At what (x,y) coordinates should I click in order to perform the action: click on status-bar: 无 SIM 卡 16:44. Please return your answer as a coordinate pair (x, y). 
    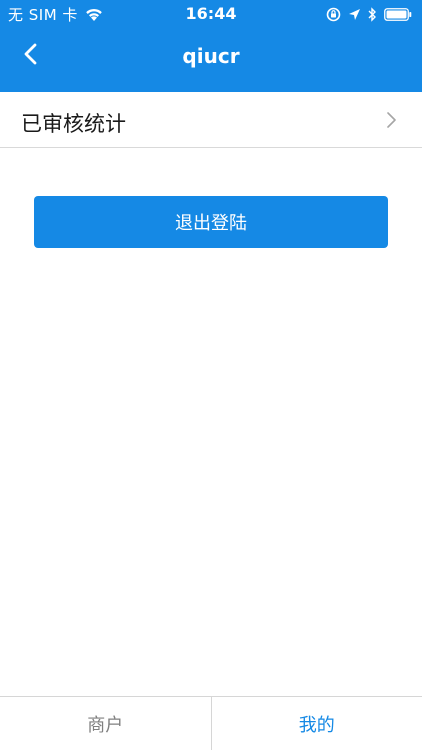
    Looking at the image, I should click on (211, 14).